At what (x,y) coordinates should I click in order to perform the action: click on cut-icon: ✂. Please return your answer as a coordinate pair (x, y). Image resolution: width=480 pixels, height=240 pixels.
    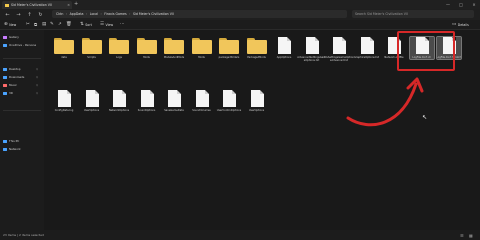
    Looking at the image, I should click on (28, 24).